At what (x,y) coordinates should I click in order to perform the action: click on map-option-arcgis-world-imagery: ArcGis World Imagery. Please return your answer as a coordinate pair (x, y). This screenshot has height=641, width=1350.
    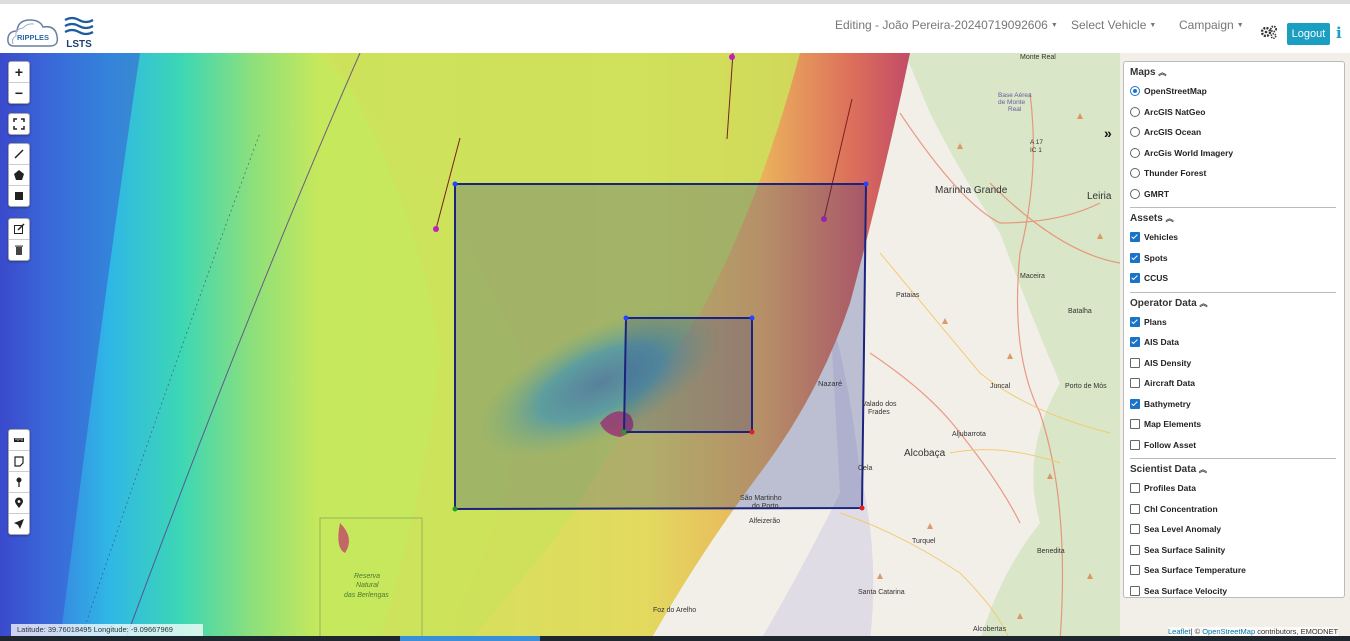
    Looking at the image, I should click on (1234, 153).